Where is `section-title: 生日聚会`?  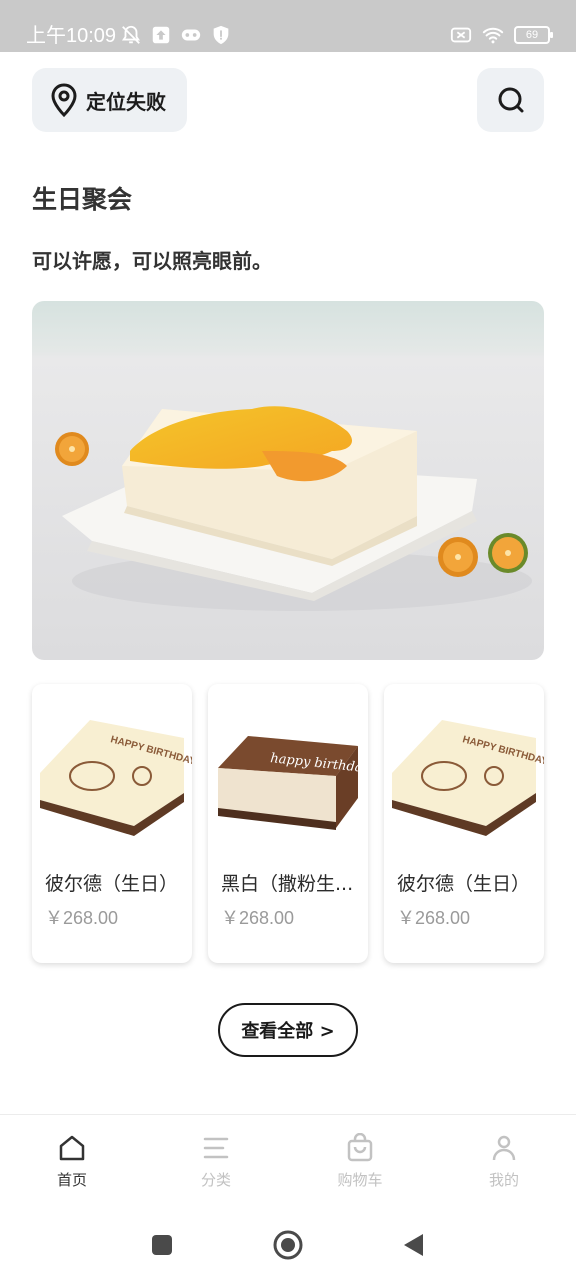
section-title: 生日聚会 is located at coordinates (82, 199).